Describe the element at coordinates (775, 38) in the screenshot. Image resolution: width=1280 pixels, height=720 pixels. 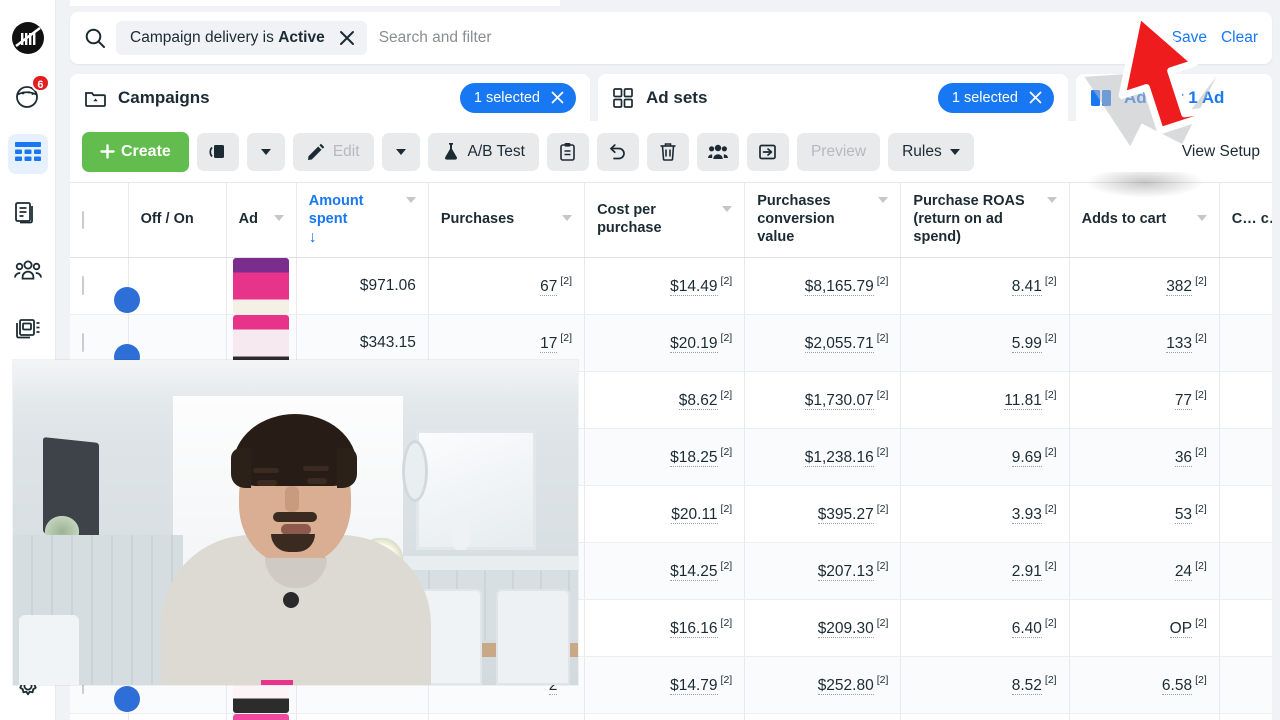
I see `search-input: Search and filter` at that location.